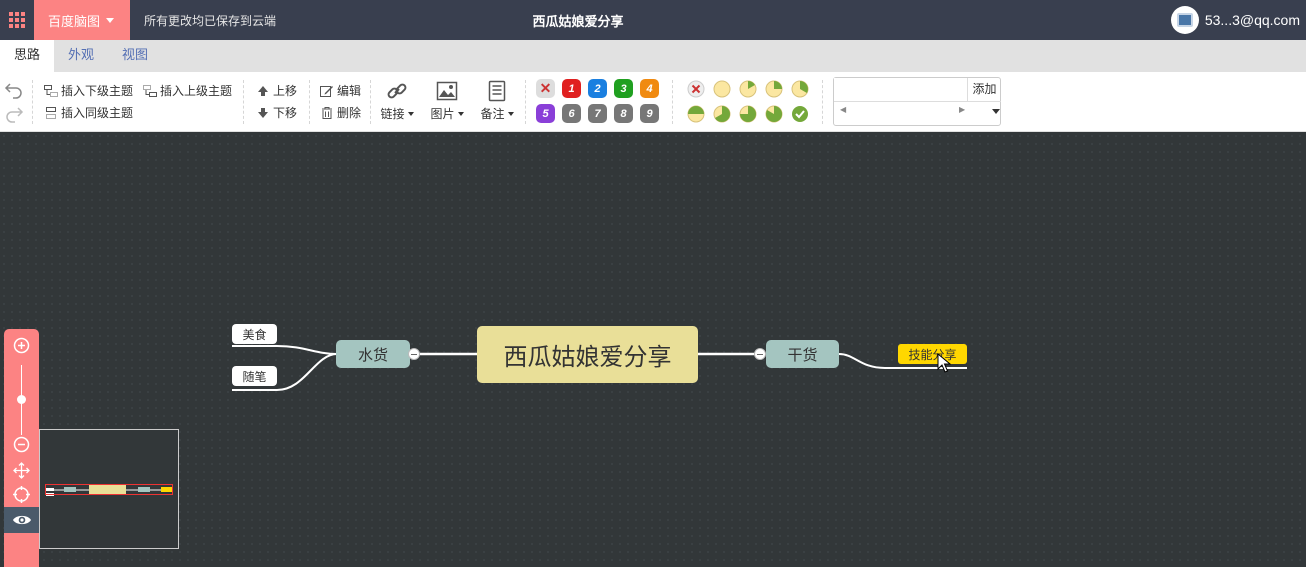 The height and width of the screenshot is (567, 1306). I want to click on user-menu: 53...3@qq.com, so click(1235, 20).